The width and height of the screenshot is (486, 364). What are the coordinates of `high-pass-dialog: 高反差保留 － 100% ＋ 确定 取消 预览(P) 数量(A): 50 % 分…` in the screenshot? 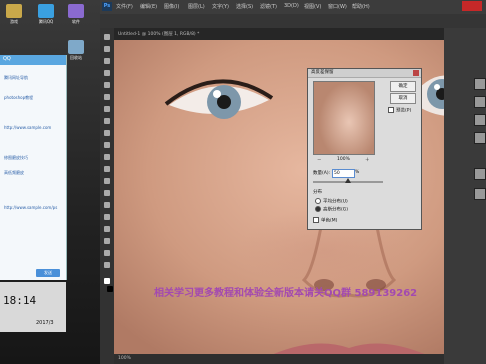 It's located at (364, 149).